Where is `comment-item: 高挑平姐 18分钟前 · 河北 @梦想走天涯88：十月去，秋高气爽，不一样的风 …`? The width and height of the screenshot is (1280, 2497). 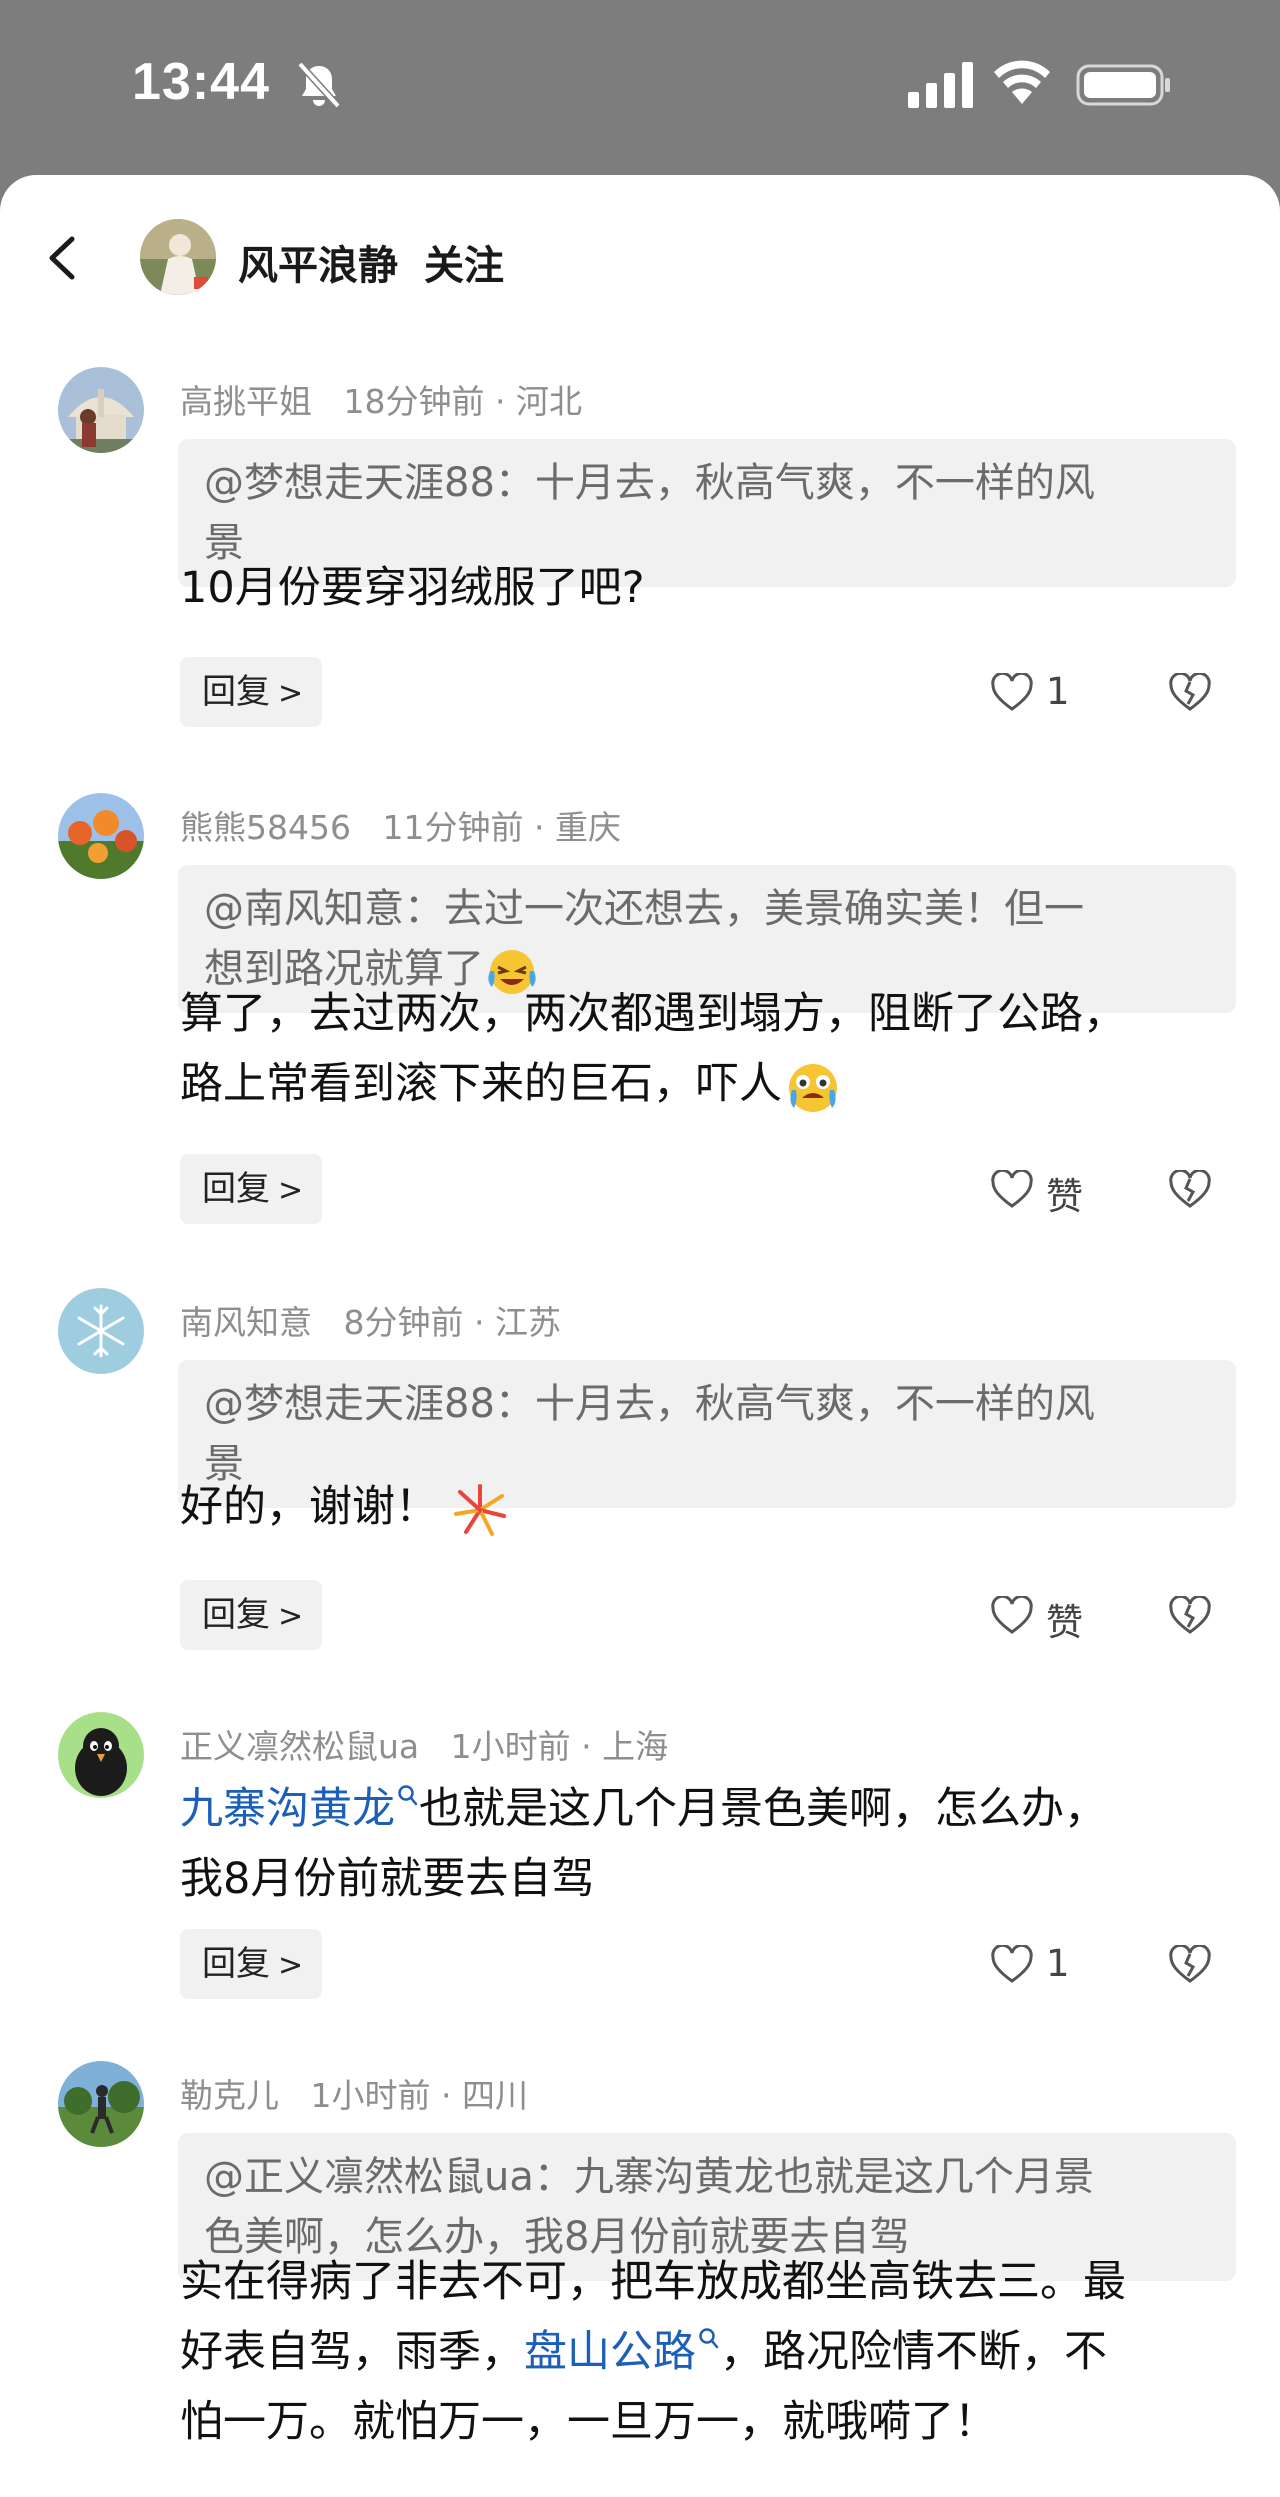
comment-item: 高挑平姐 18分钟前 · 河北 @梦想走天涯88：十月去，秋高气爽，不一样的风 … is located at coordinates (640, 517).